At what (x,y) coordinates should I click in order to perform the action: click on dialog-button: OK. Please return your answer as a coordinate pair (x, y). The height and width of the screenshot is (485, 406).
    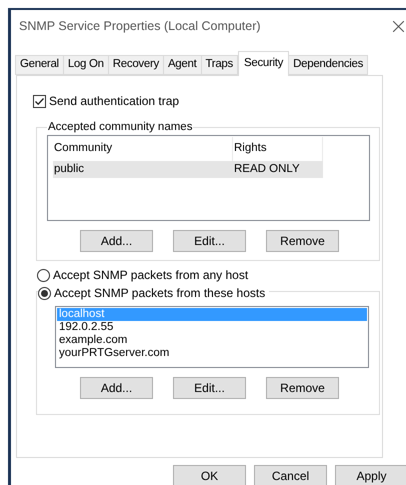
    Looking at the image, I should click on (209, 475).